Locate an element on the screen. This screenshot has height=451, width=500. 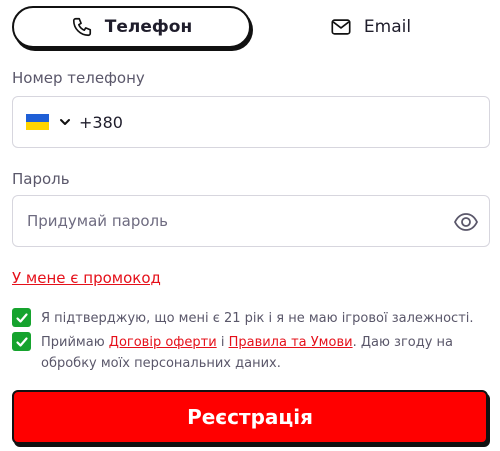
age-consent-checkbox is located at coordinates (21, 317).